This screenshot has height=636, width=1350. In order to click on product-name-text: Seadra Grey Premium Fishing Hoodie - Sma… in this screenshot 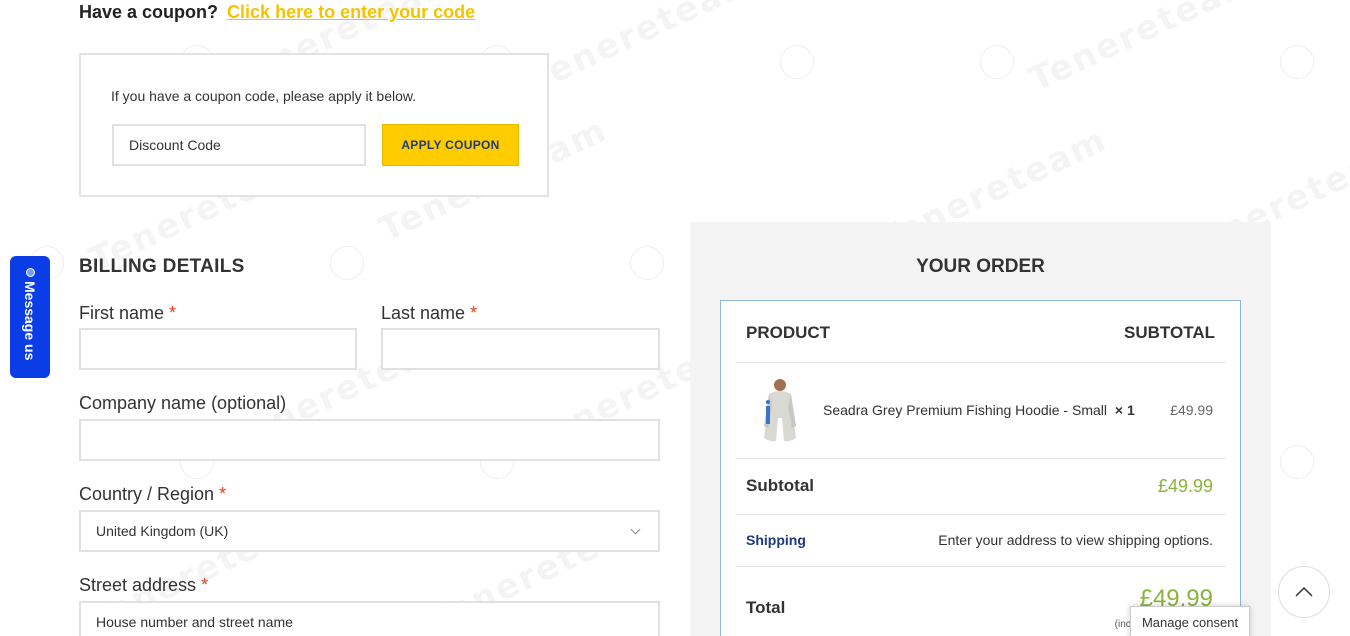, I will do `click(965, 410)`.